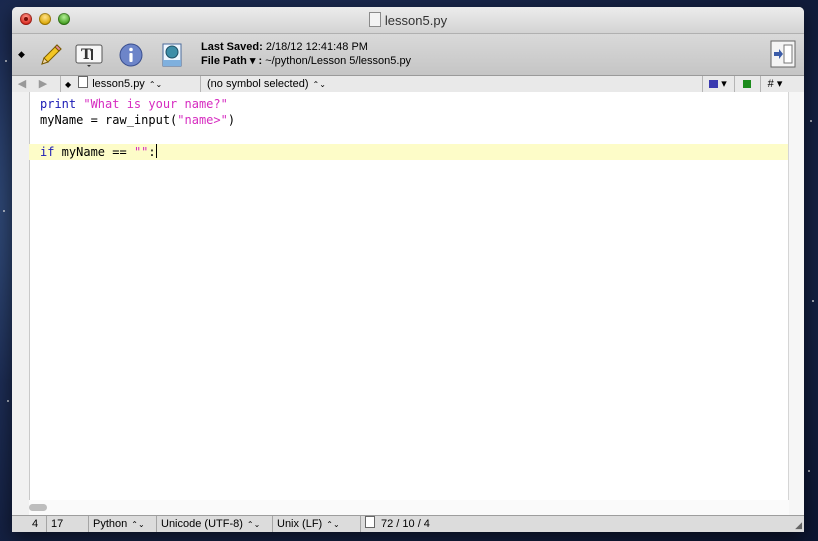 Image resolution: width=818 pixels, height=541 pixels. I want to click on function-menu, so click(746, 84).